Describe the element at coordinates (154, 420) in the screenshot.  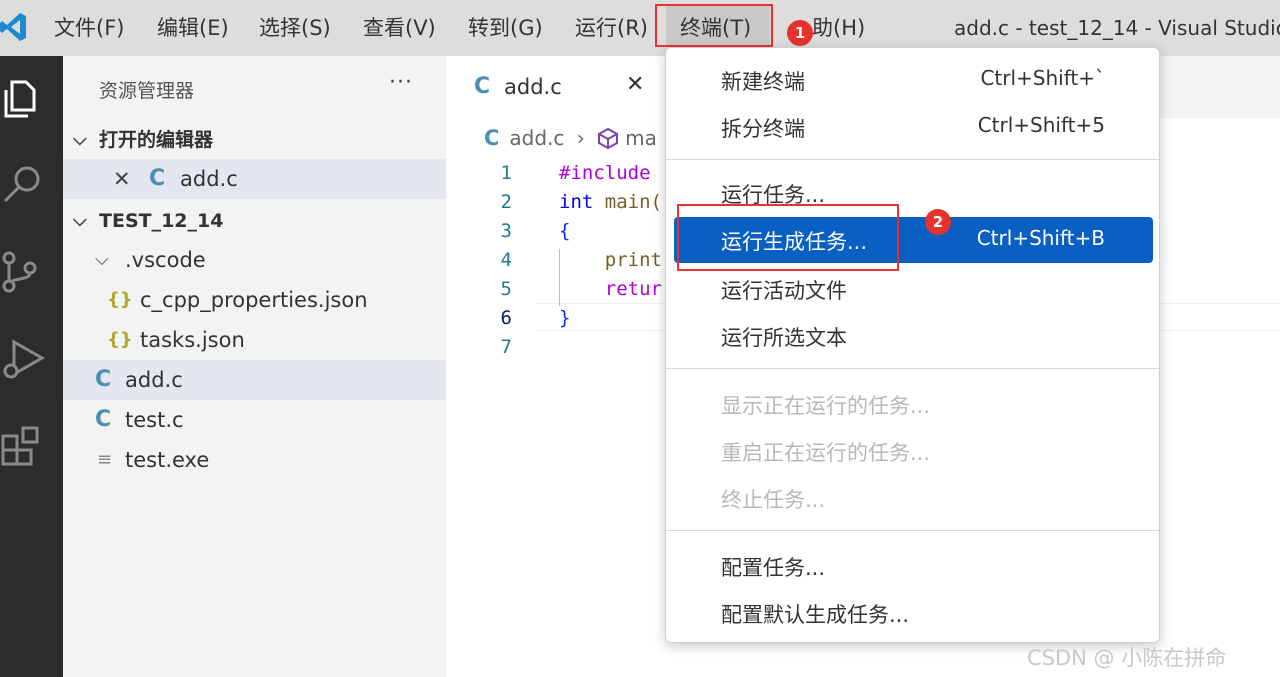
I see `file-label: test.c` at that location.